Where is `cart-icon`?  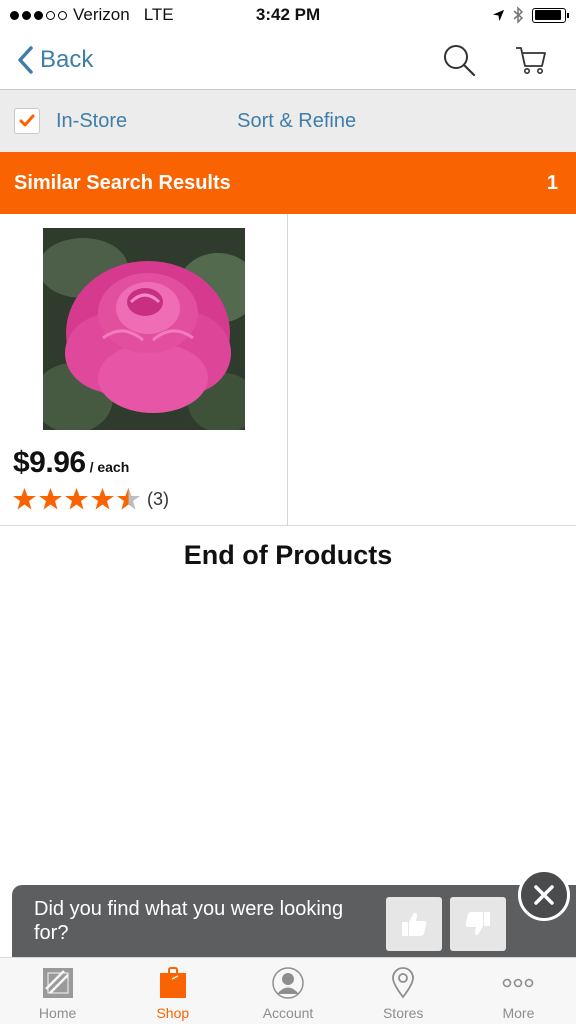
cart-icon is located at coordinates (531, 60).